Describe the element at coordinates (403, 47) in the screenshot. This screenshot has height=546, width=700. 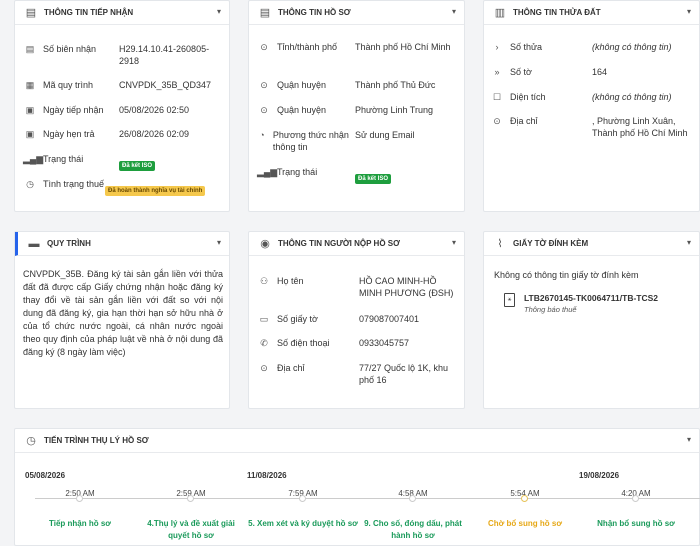
I see `tinh-thanh-pho-value: Thành phố Hồ Chí Minh` at that location.